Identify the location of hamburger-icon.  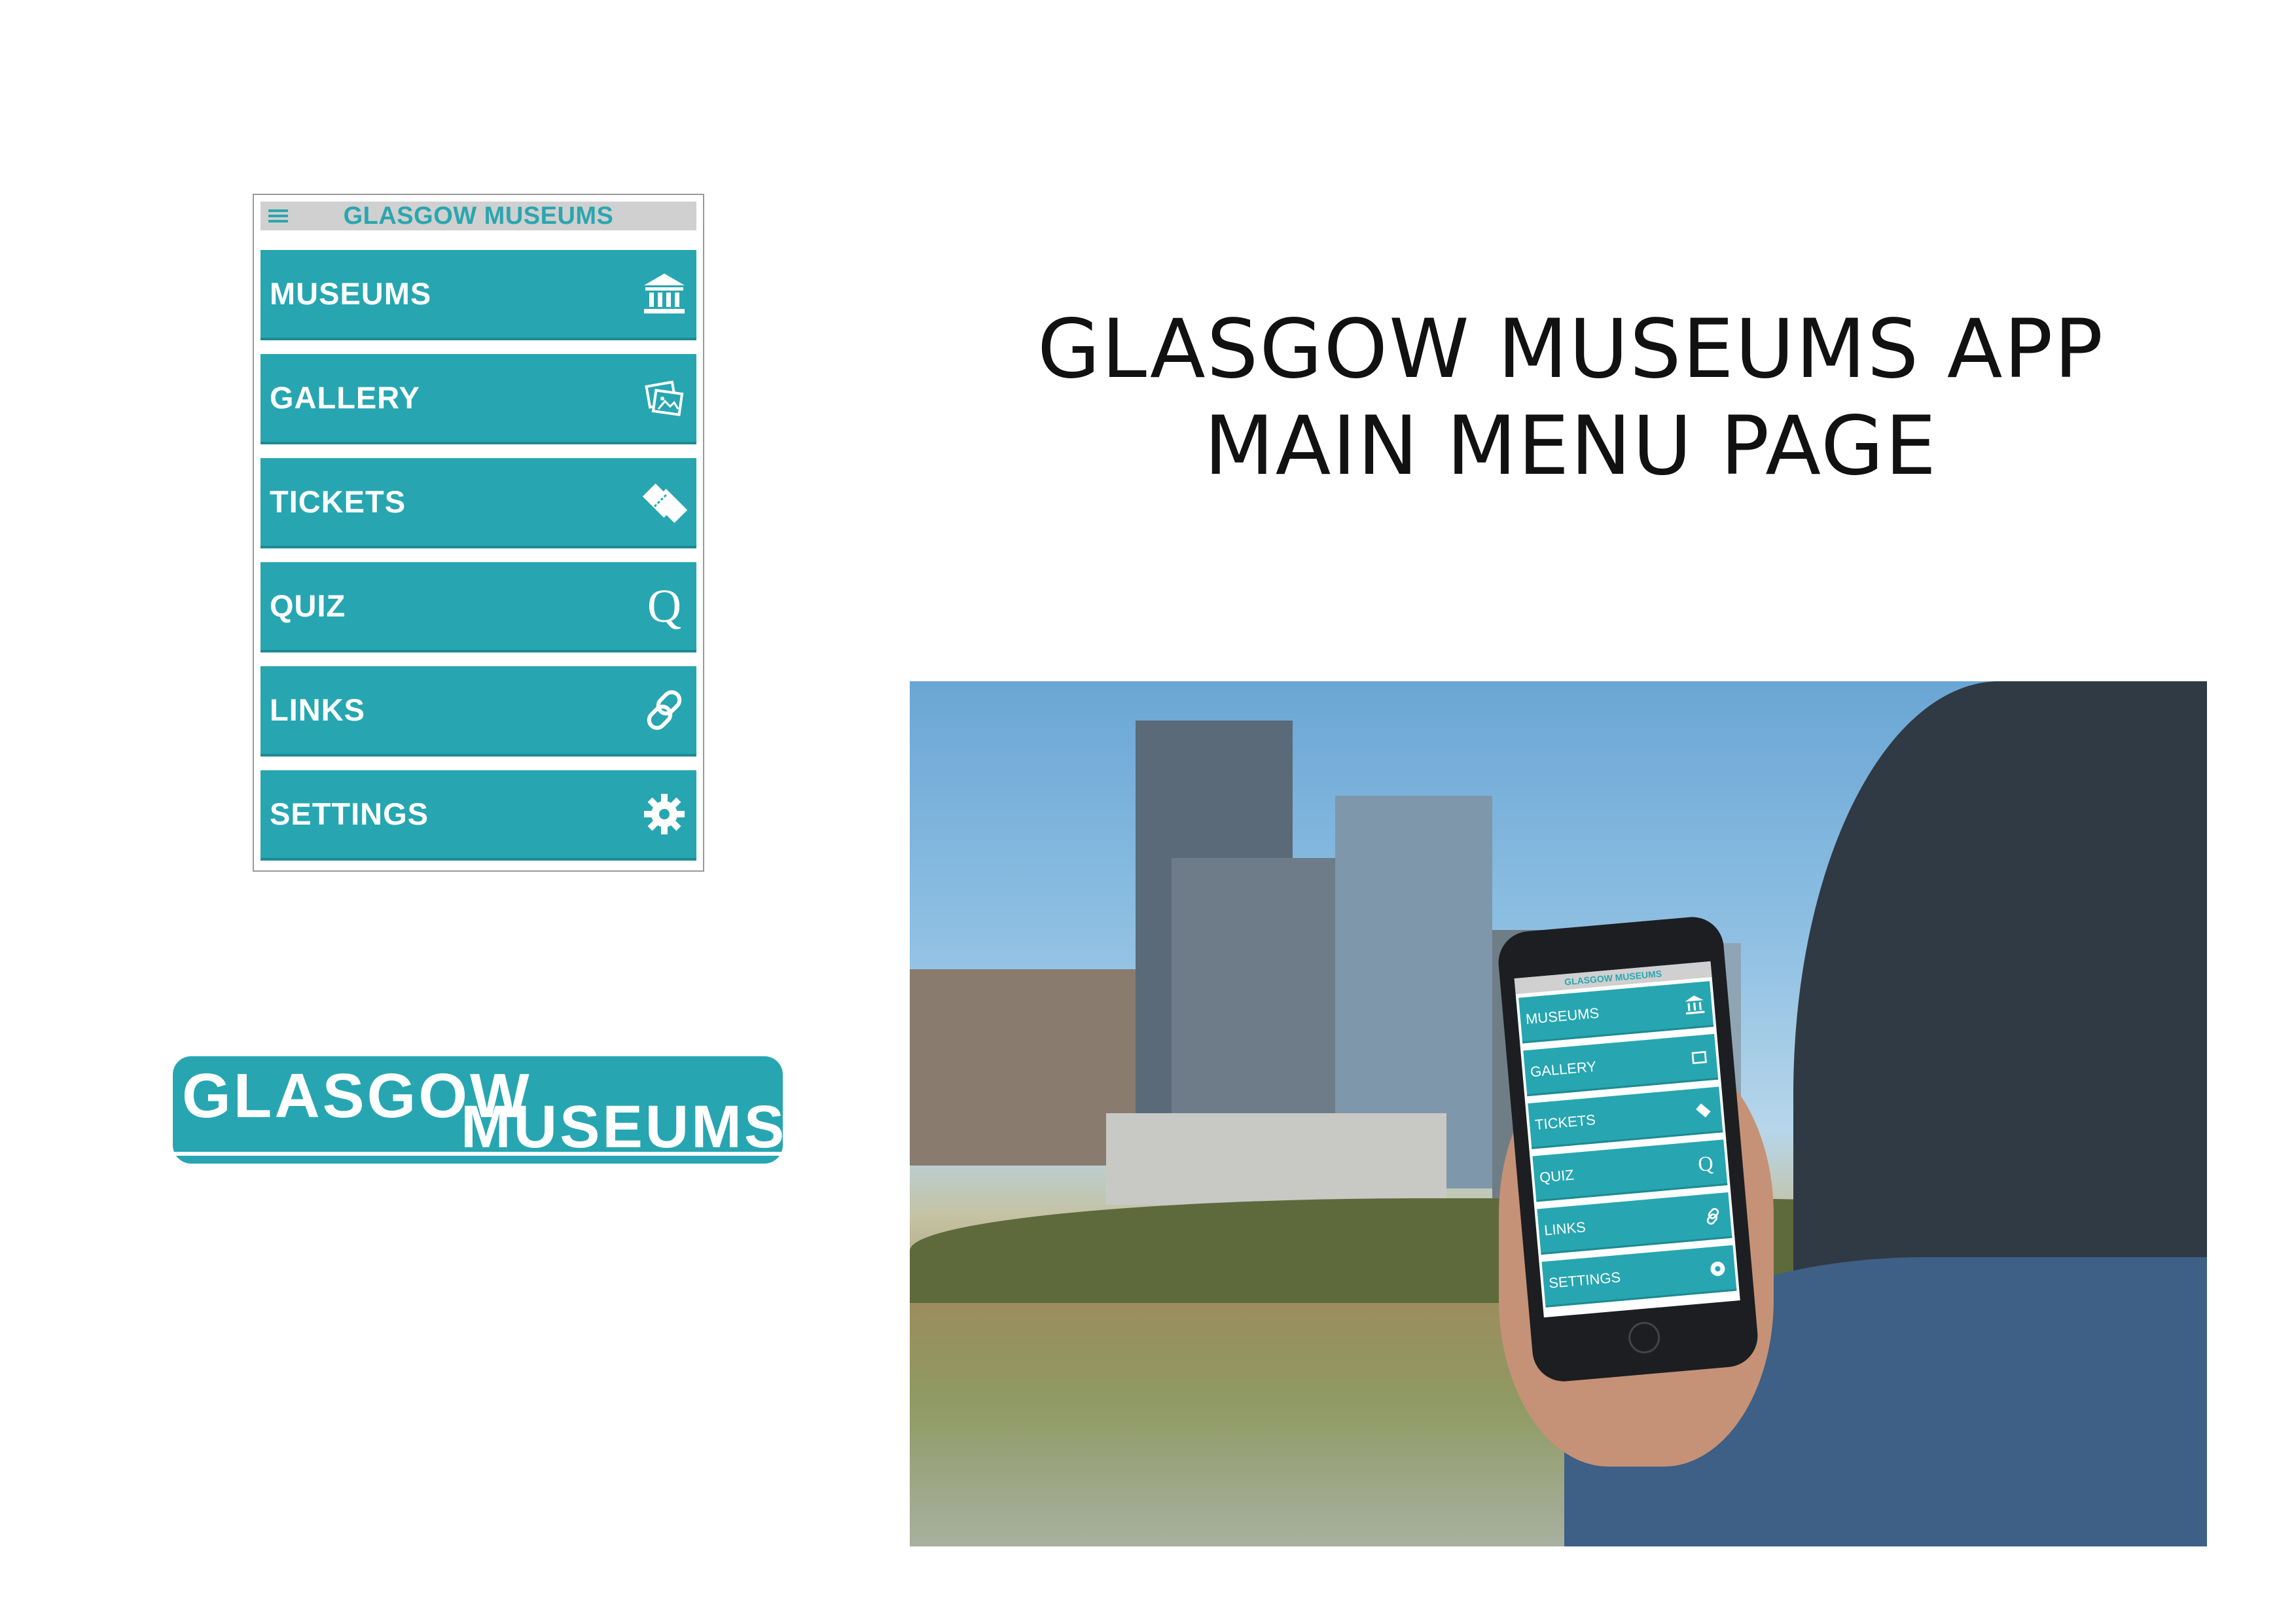
(278, 216).